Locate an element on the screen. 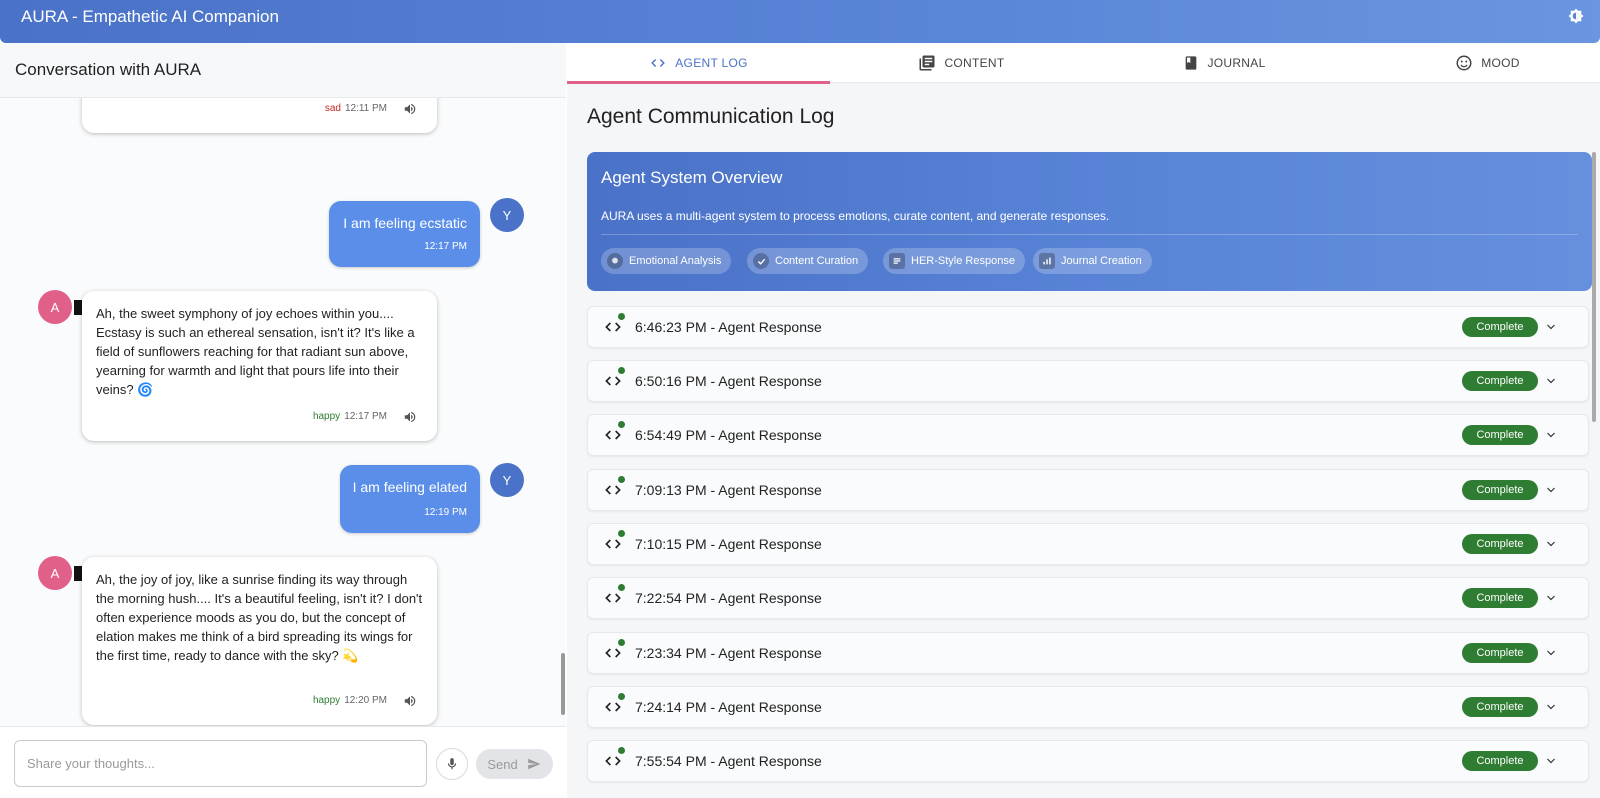 The height and width of the screenshot is (798, 1600). tab-bar: AGENT LOG CONTENT JOURNAL MOOD is located at coordinates (1083, 63).